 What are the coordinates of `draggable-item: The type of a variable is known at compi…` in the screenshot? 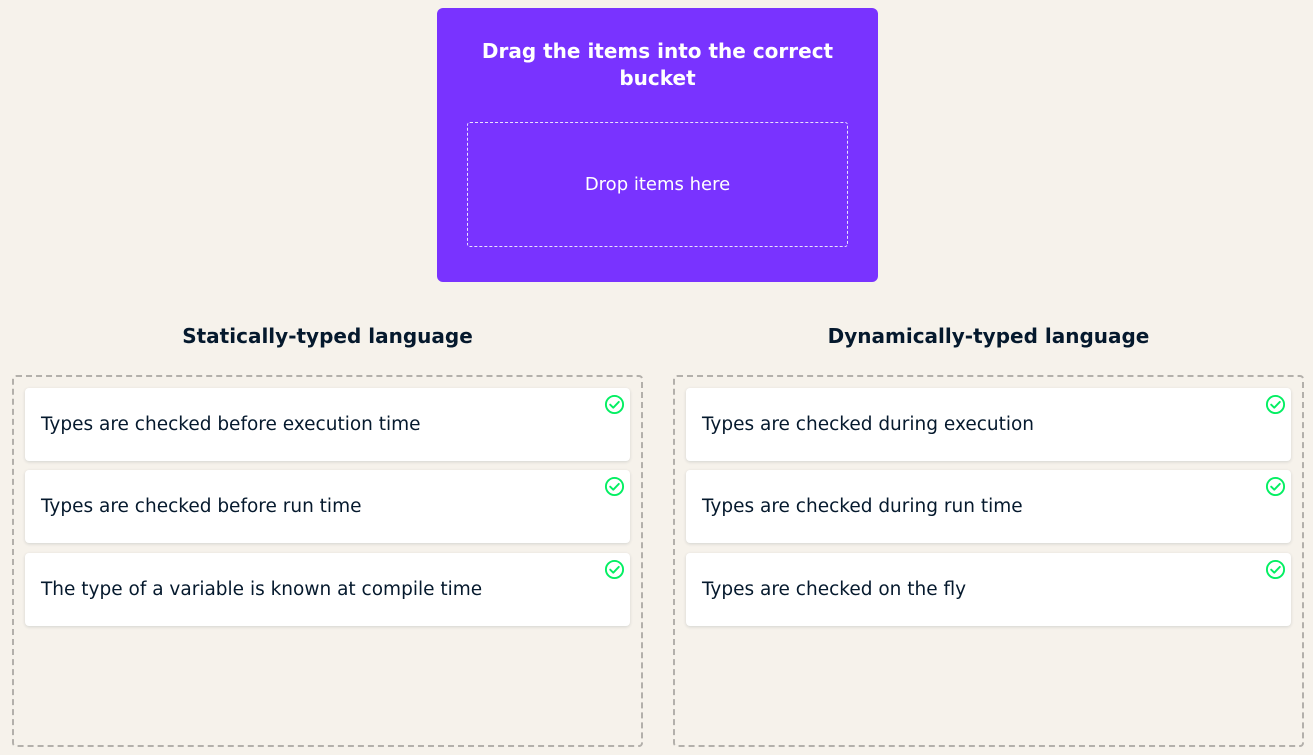 It's located at (327, 589).